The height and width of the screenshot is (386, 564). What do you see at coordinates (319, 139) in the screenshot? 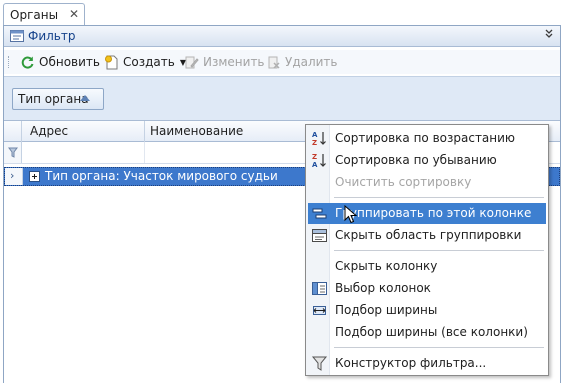
I see `sort-ascending-icon: A Z` at bounding box center [319, 139].